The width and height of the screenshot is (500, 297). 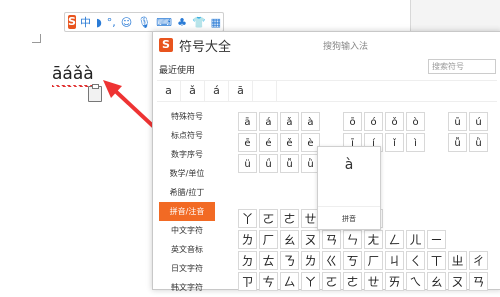 I want to click on symbol-cell: ㄙ, so click(x=289, y=281).